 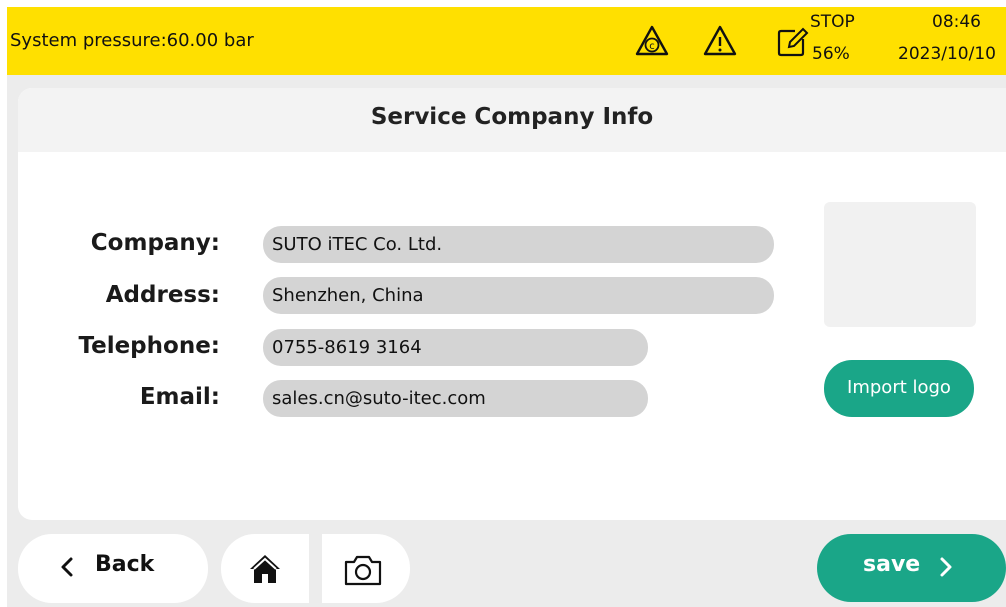 What do you see at coordinates (149, 346) in the screenshot?
I see `telephone-label: Telephone:` at bounding box center [149, 346].